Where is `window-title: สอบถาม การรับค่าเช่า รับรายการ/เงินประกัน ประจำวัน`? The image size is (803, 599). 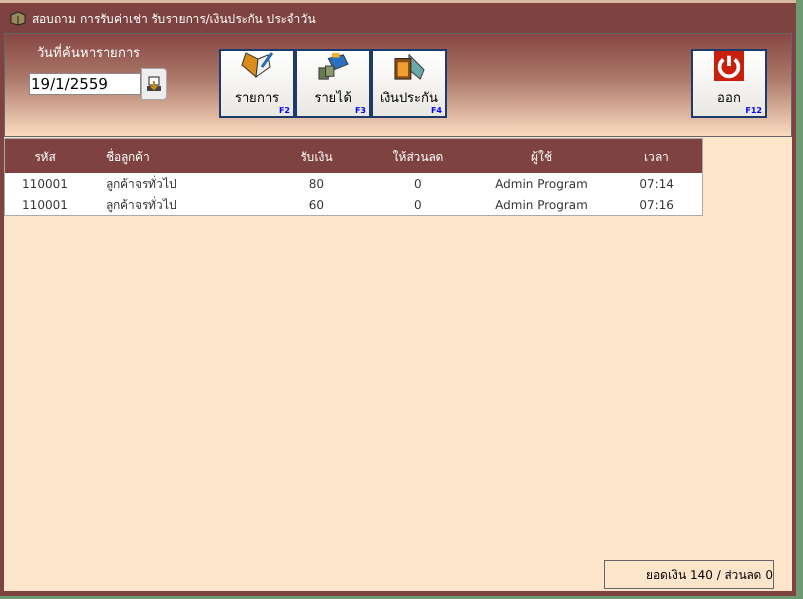
window-title: สอบถาม การรับค่าเช่า รับรายการ/เงินประกัน ประจำวัน is located at coordinates (174, 19).